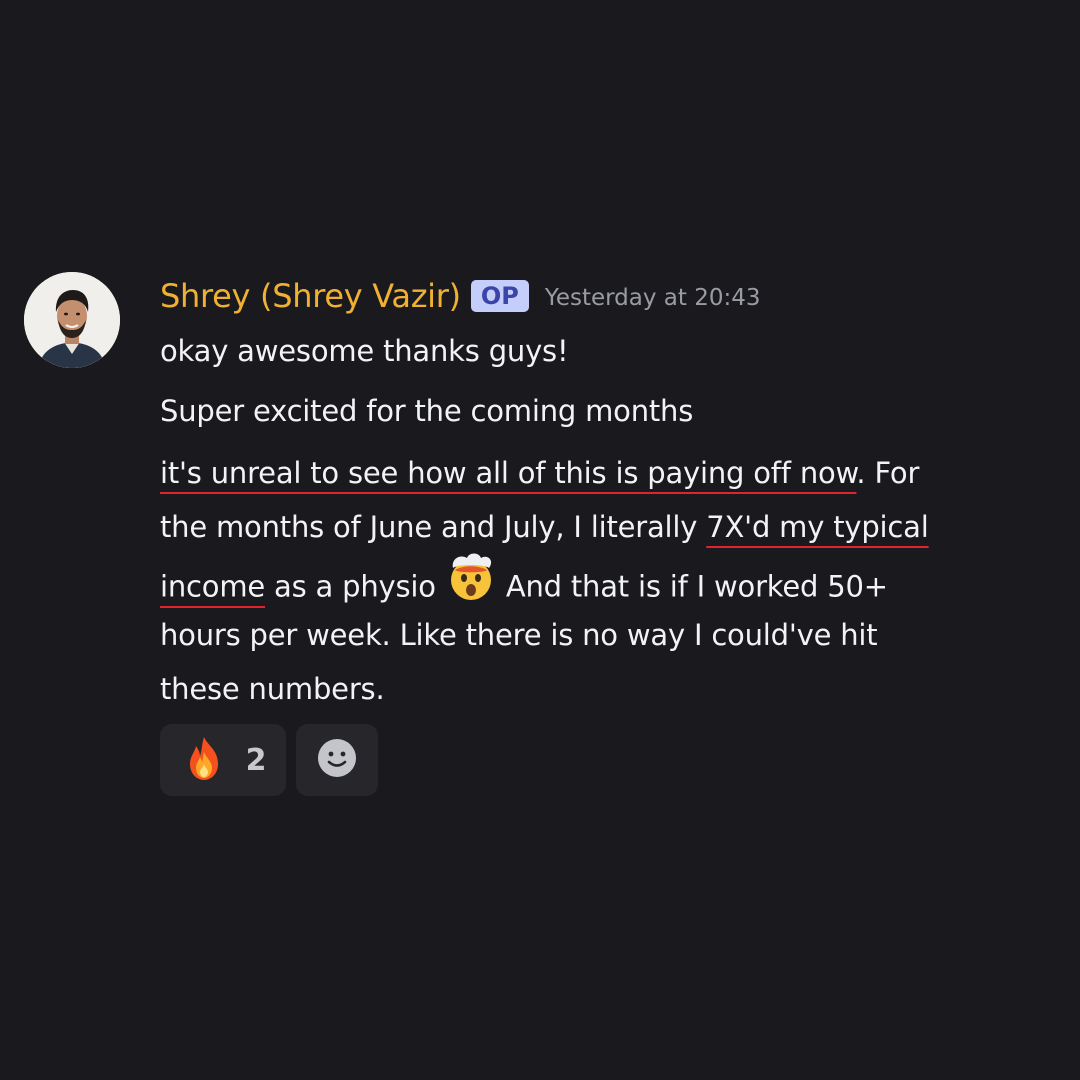  Describe the element at coordinates (310, 296) in the screenshot. I see `author-name: Shrey (Shrey Vazir)` at that location.